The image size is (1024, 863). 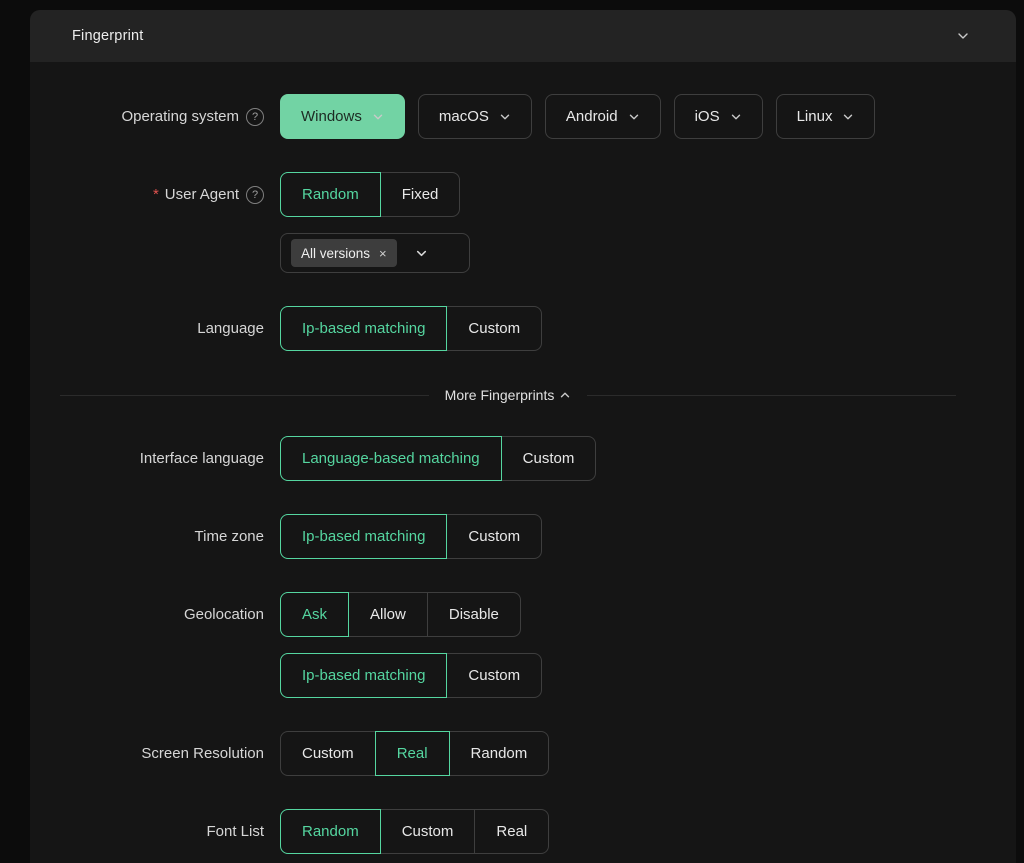 I want to click on language-option-custom: Custom, so click(x=494, y=328).